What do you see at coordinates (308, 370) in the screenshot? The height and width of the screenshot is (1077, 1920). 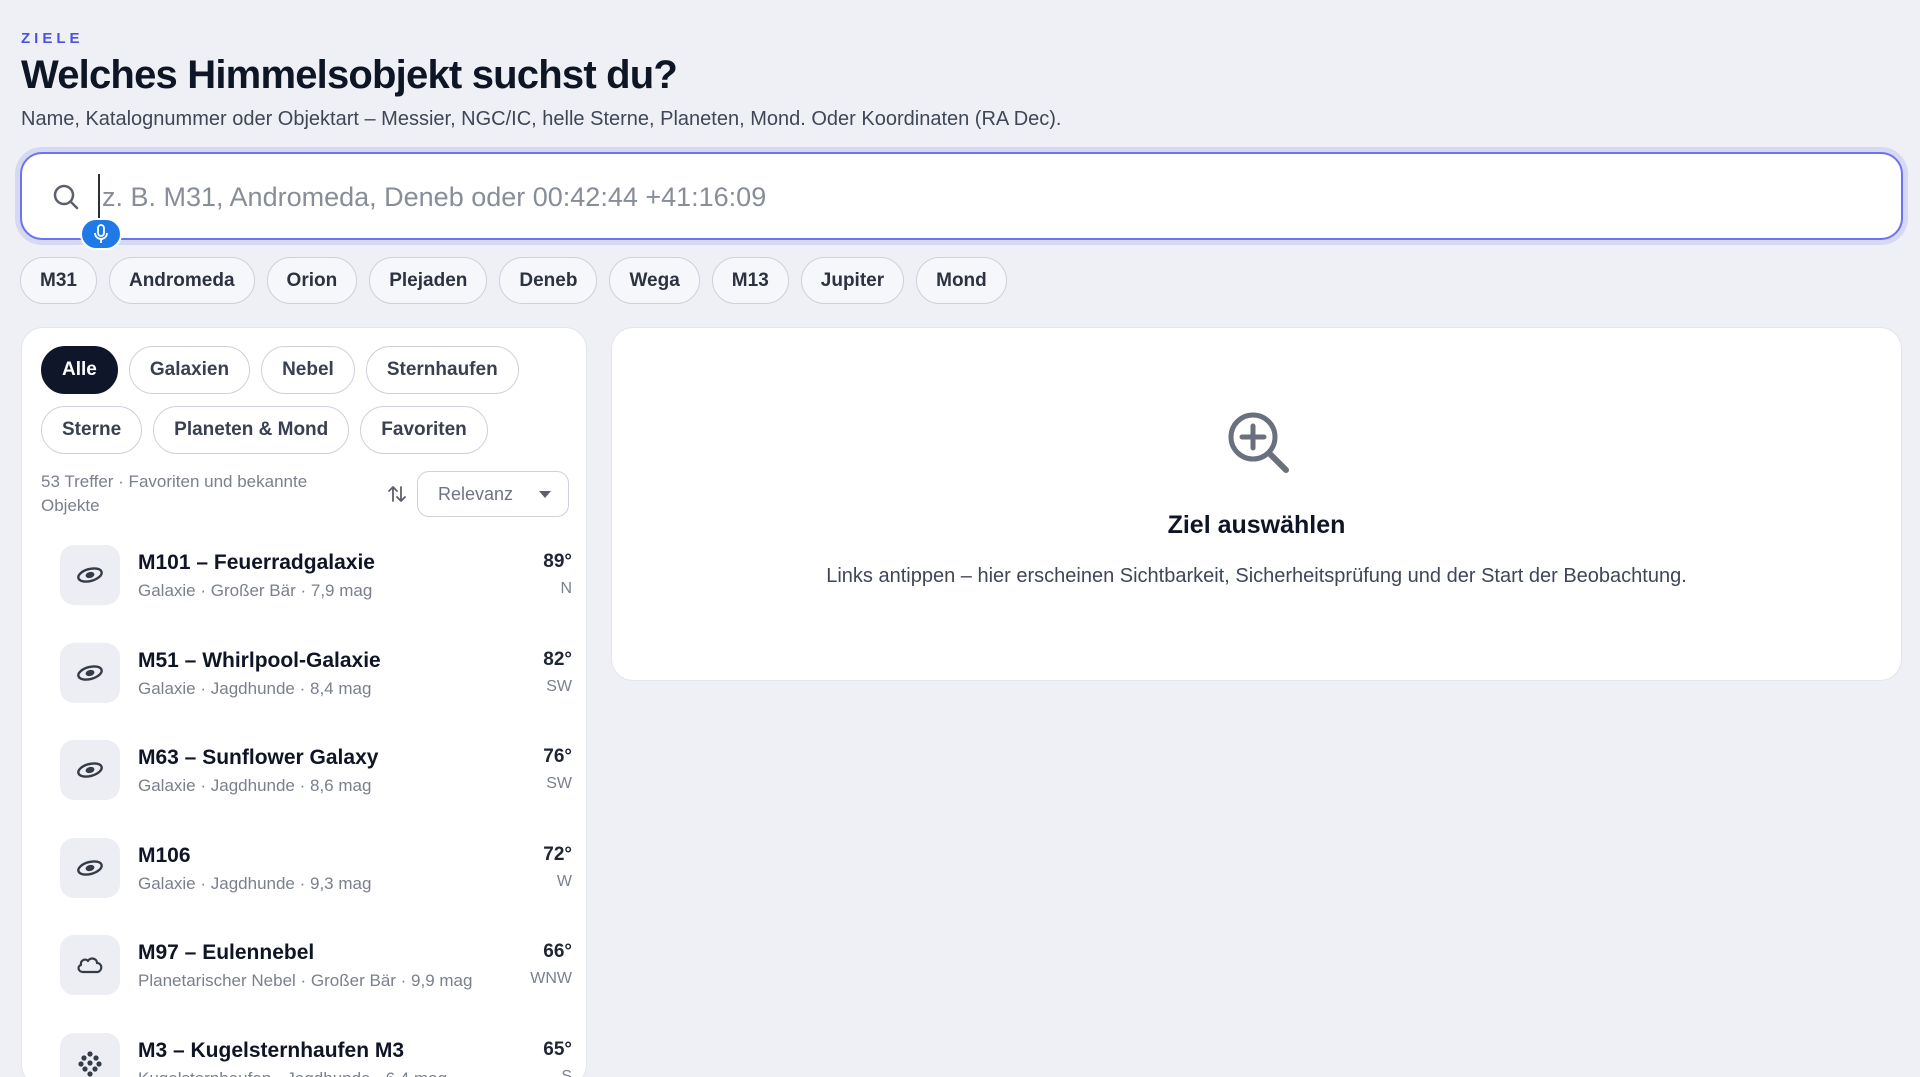 I see `filter-nebulae: Nebel` at bounding box center [308, 370].